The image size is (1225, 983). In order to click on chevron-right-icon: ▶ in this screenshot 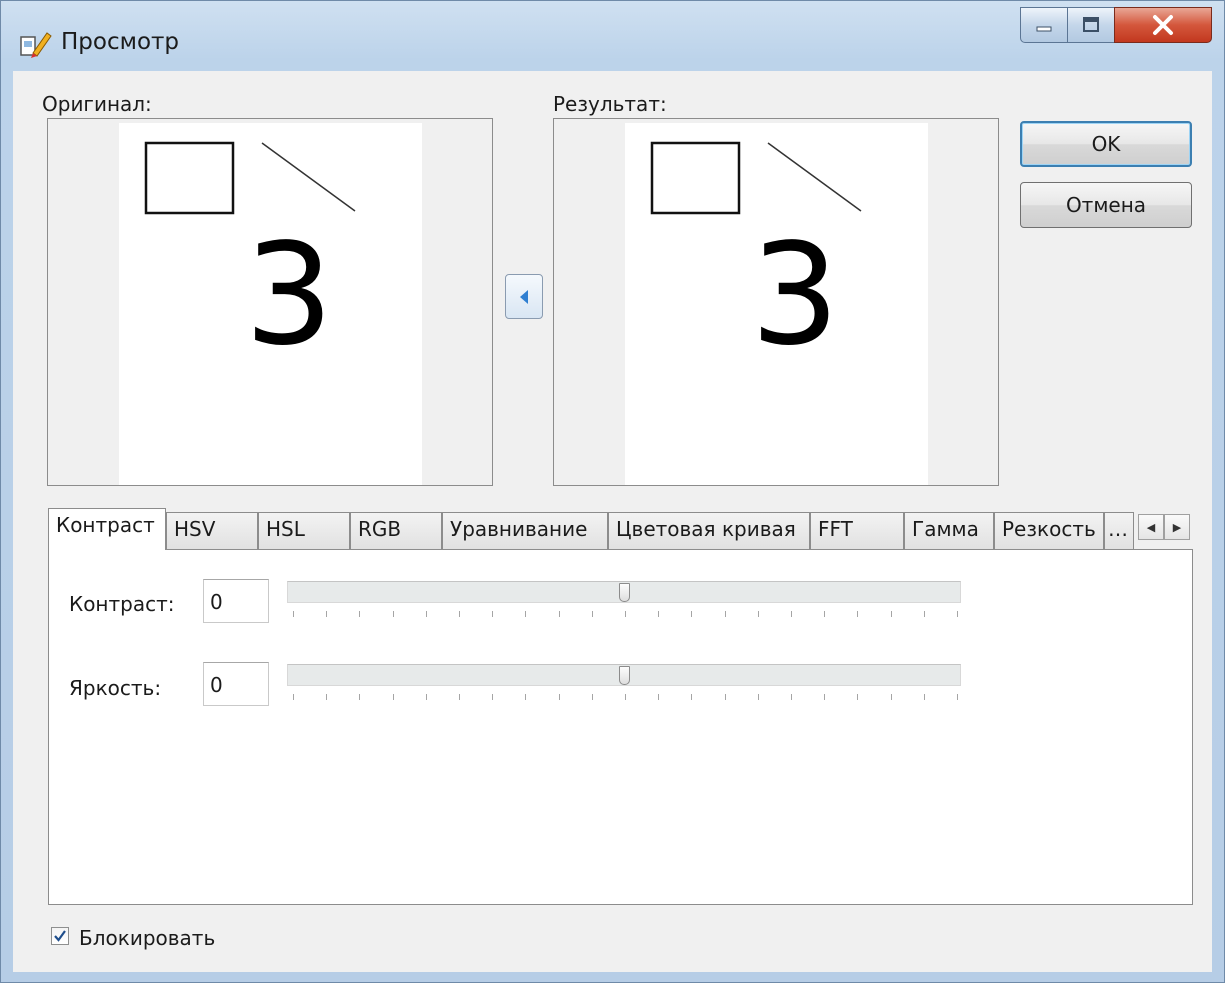, I will do `click(1177, 527)`.